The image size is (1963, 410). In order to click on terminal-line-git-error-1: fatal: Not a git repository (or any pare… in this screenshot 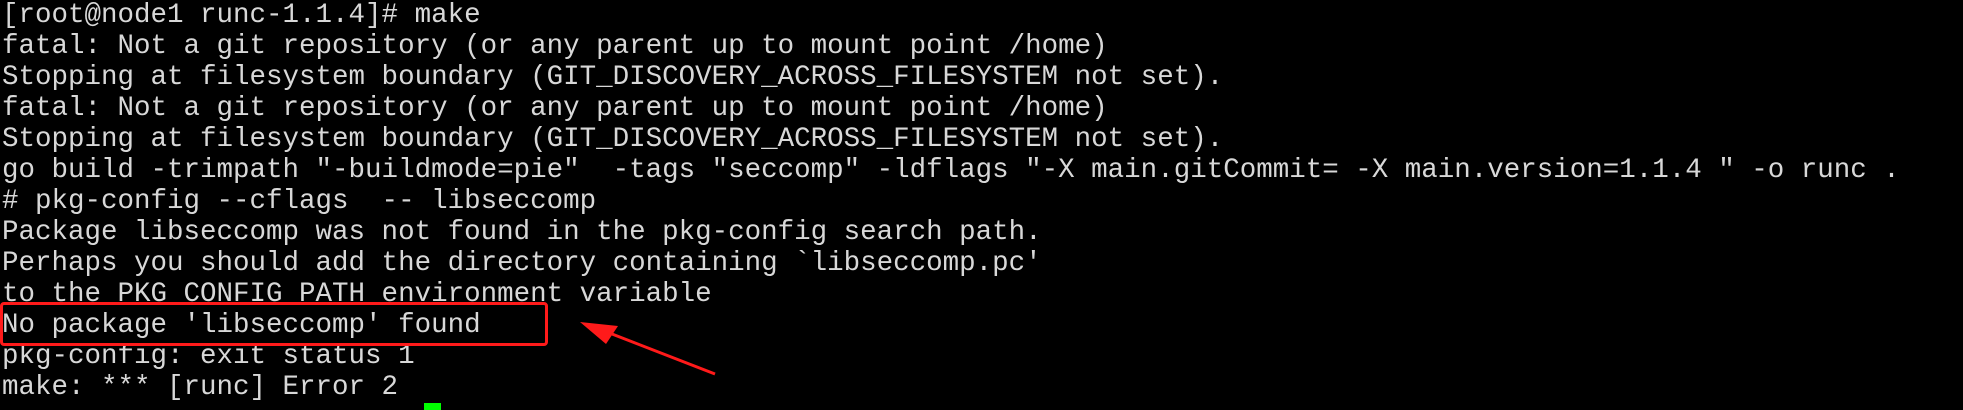, I will do `click(555, 46)`.